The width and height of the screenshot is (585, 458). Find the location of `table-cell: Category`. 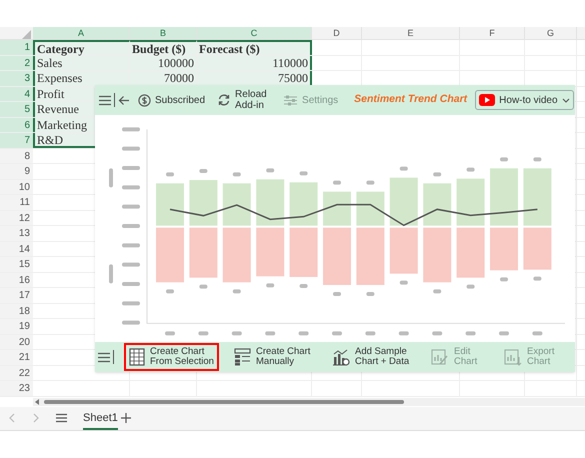

table-cell: Category is located at coordinates (81, 47).